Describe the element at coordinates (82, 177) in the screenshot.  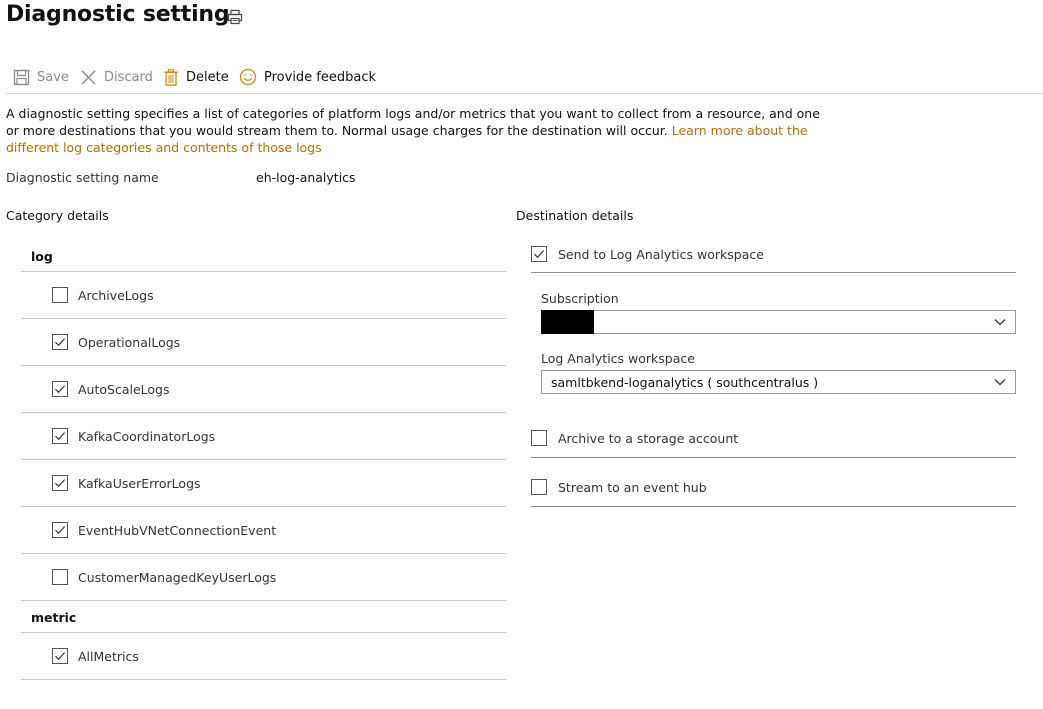
I see `setting-name-label: Diagnostic setting name` at that location.